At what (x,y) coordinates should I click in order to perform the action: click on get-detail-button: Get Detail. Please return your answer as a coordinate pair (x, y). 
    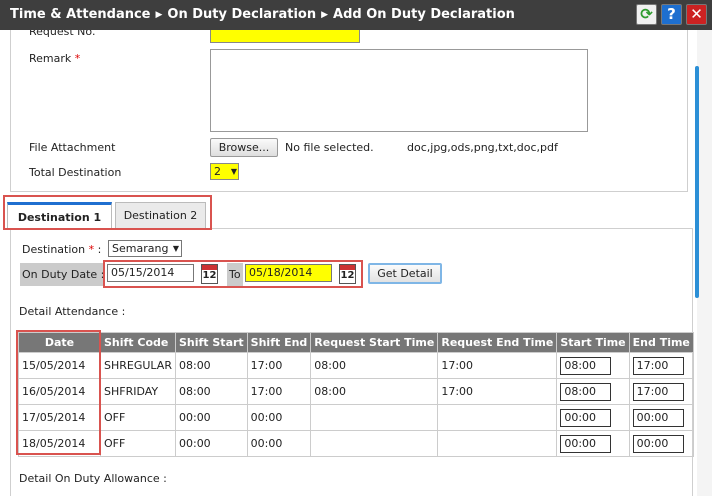
    Looking at the image, I should click on (405, 273).